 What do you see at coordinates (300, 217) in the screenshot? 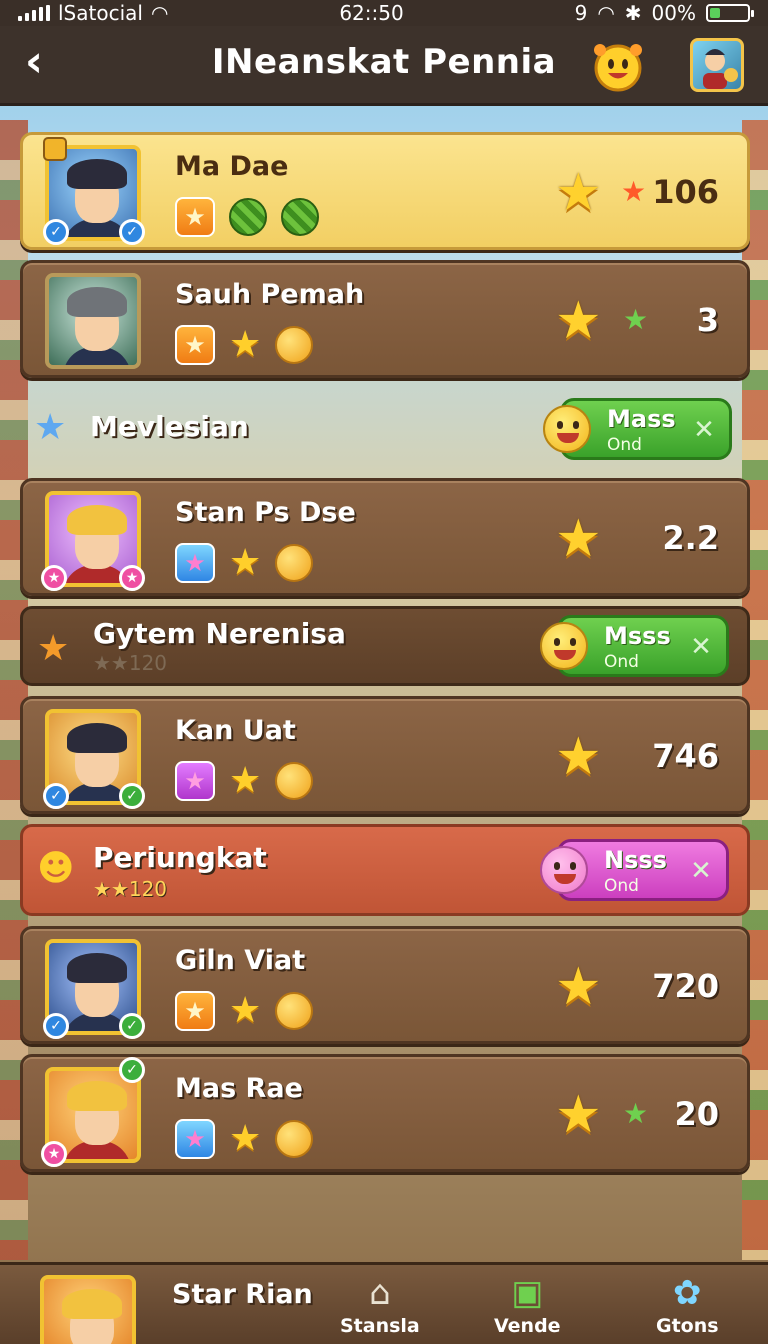
I see `melon-icon` at bounding box center [300, 217].